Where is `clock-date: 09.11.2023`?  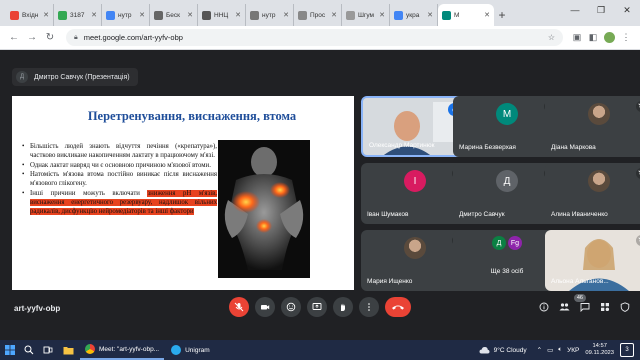 clock-date: 09.11.2023 is located at coordinates (599, 353).